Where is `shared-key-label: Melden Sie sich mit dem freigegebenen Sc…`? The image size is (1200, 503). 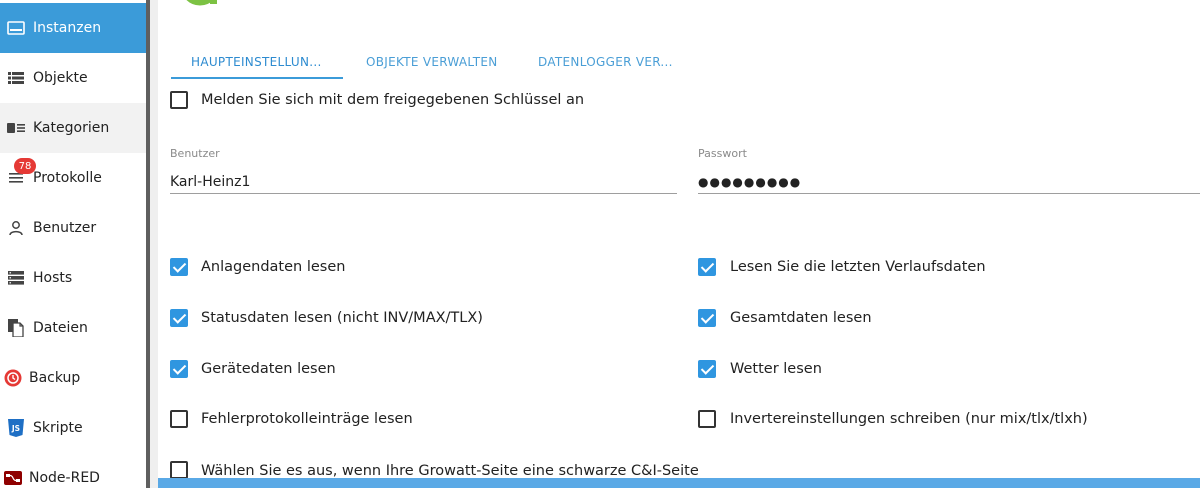
shared-key-label: Melden Sie sich mit dem freigegebenen Sc… is located at coordinates (393, 100).